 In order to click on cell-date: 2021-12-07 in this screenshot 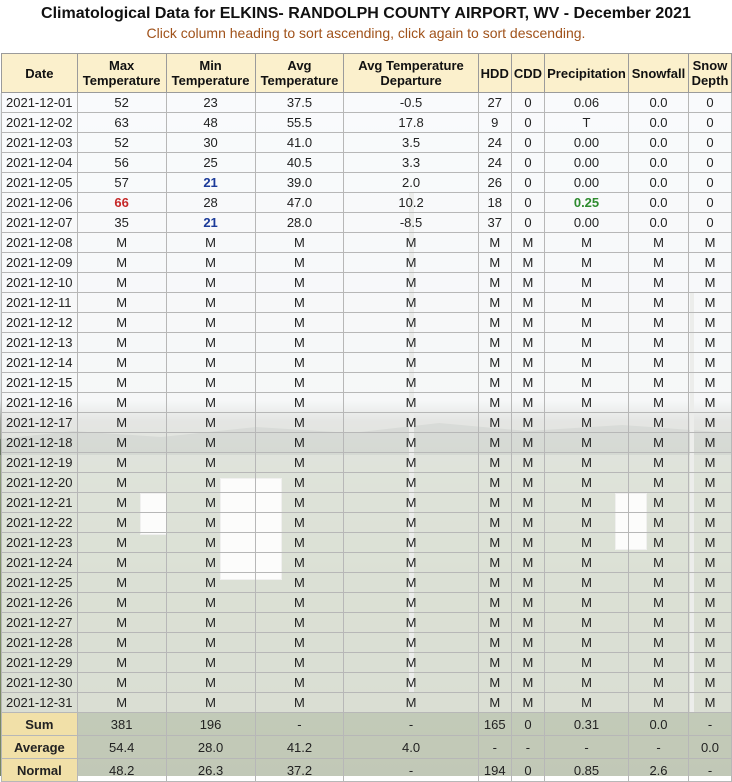, I will do `click(39, 222)`.